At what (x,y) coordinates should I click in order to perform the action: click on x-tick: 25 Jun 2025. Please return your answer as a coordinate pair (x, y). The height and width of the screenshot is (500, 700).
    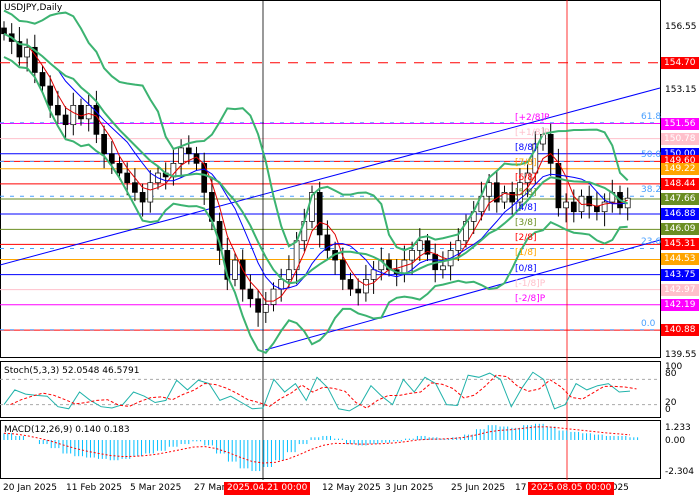
    Looking at the image, I should click on (478, 488).